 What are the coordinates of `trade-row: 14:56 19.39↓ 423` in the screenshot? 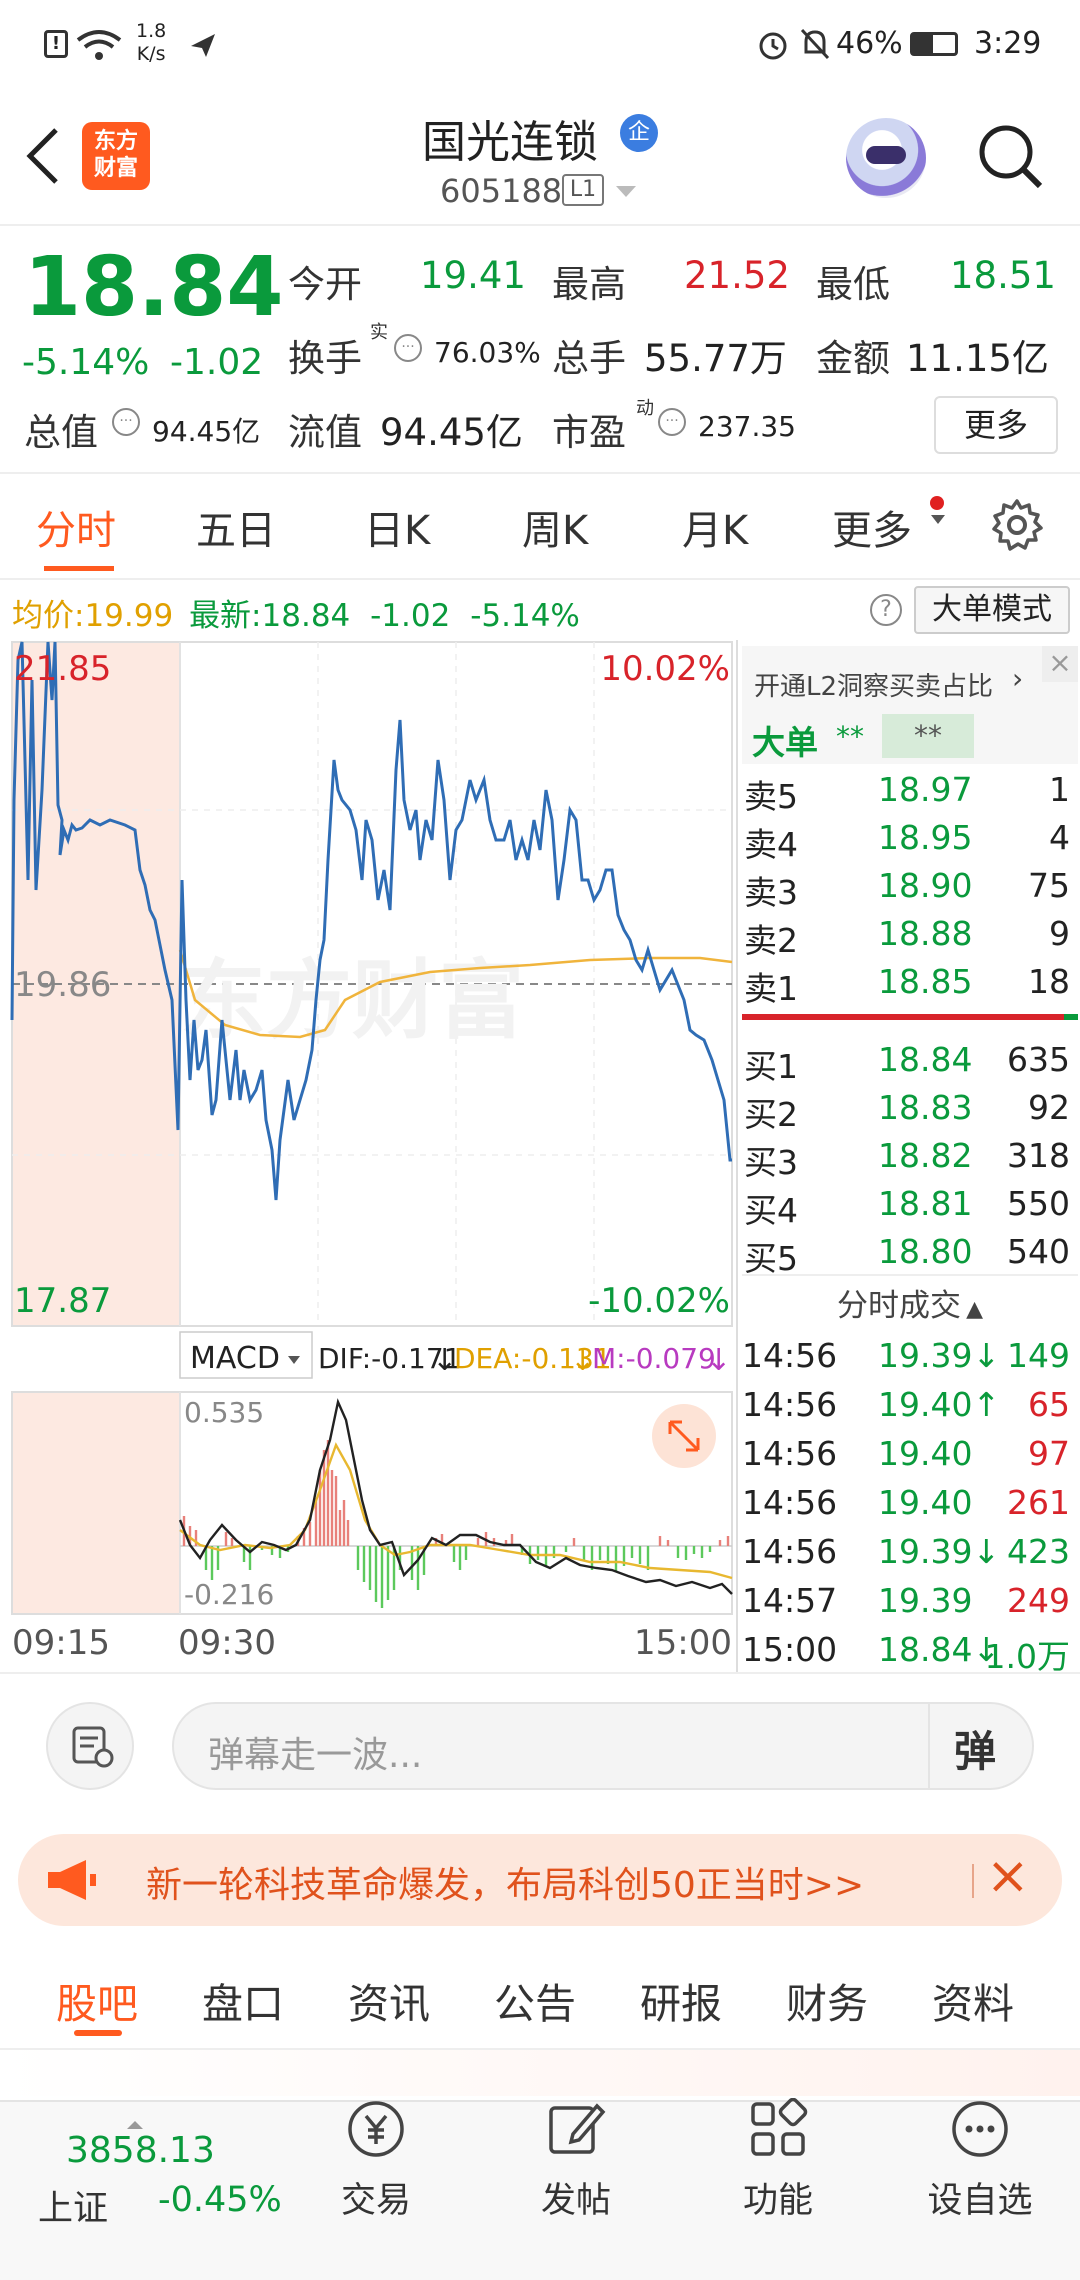 It's located at (908, 1550).